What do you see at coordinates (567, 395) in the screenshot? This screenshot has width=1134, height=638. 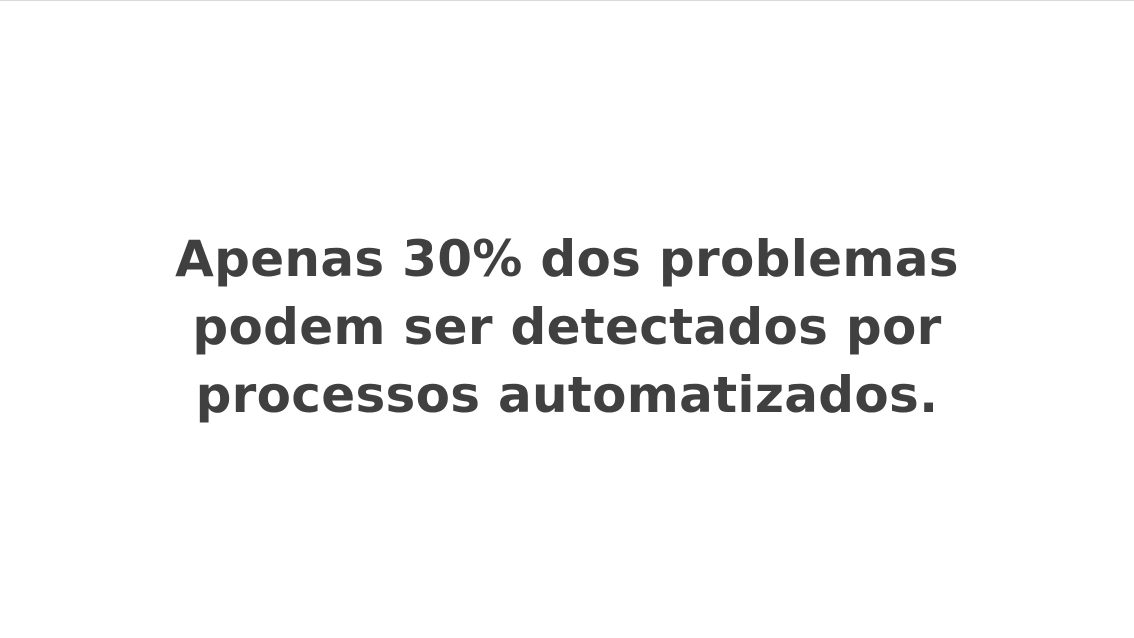 I see `statement-line-3: processos automatizados.` at bounding box center [567, 395].